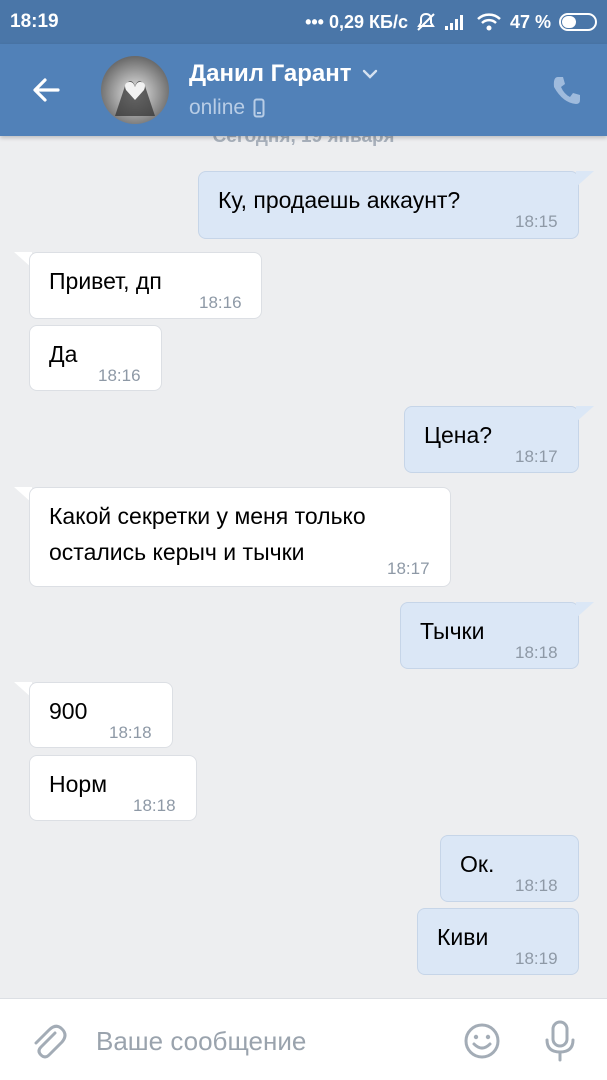  Describe the element at coordinates (105, 281) in the screenshot. I see `message-text: Привет, дп` at that location.